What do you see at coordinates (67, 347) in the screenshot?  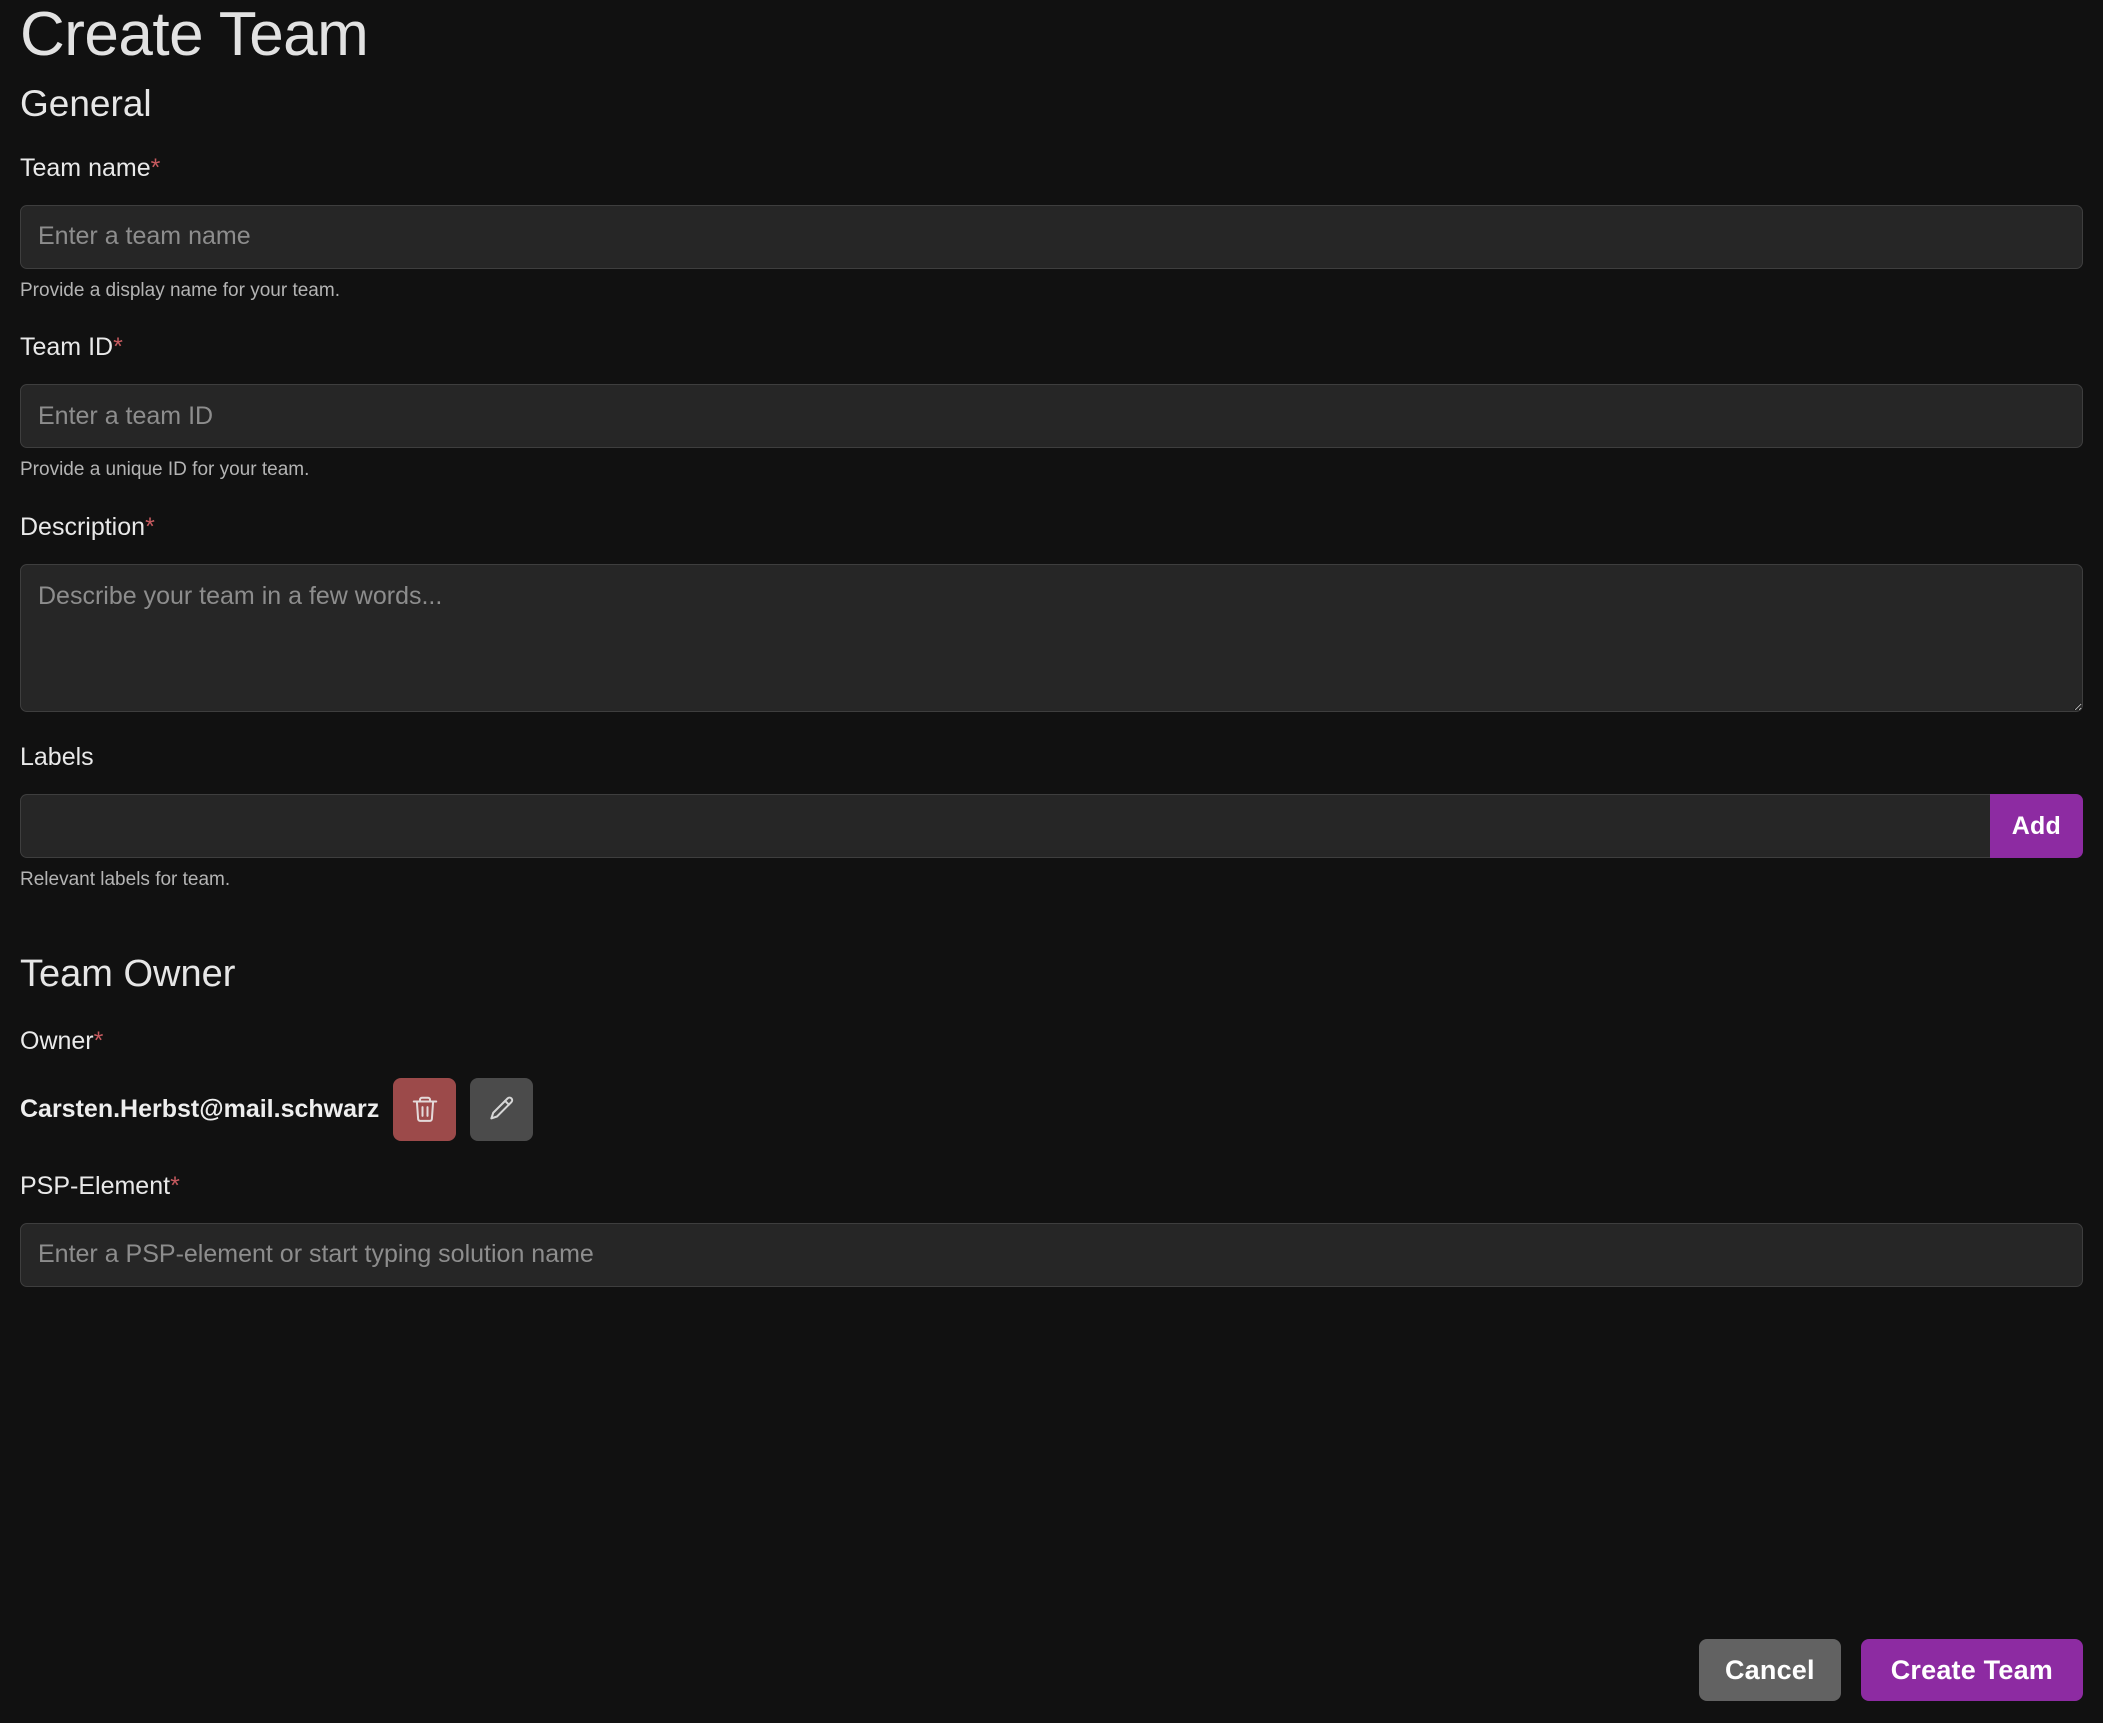 I see `label-team-id-text: Team ID` at bounding box center [67, 347].